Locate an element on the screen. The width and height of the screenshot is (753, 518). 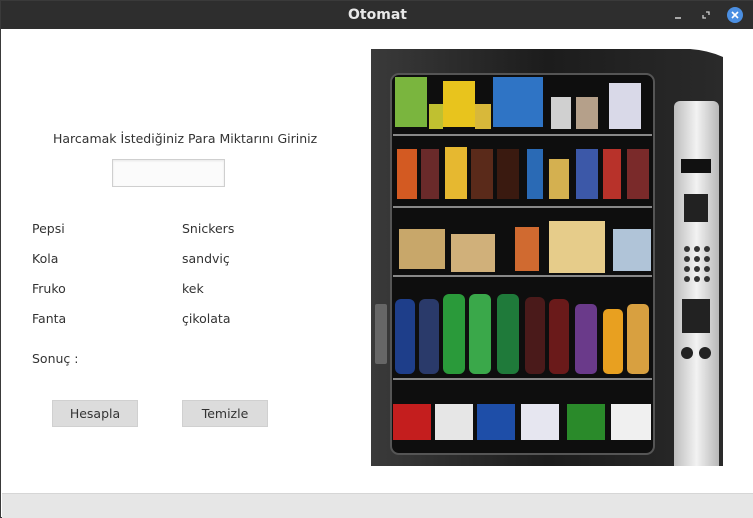
title-bar: Otomat is located at coordinates (377, 15).